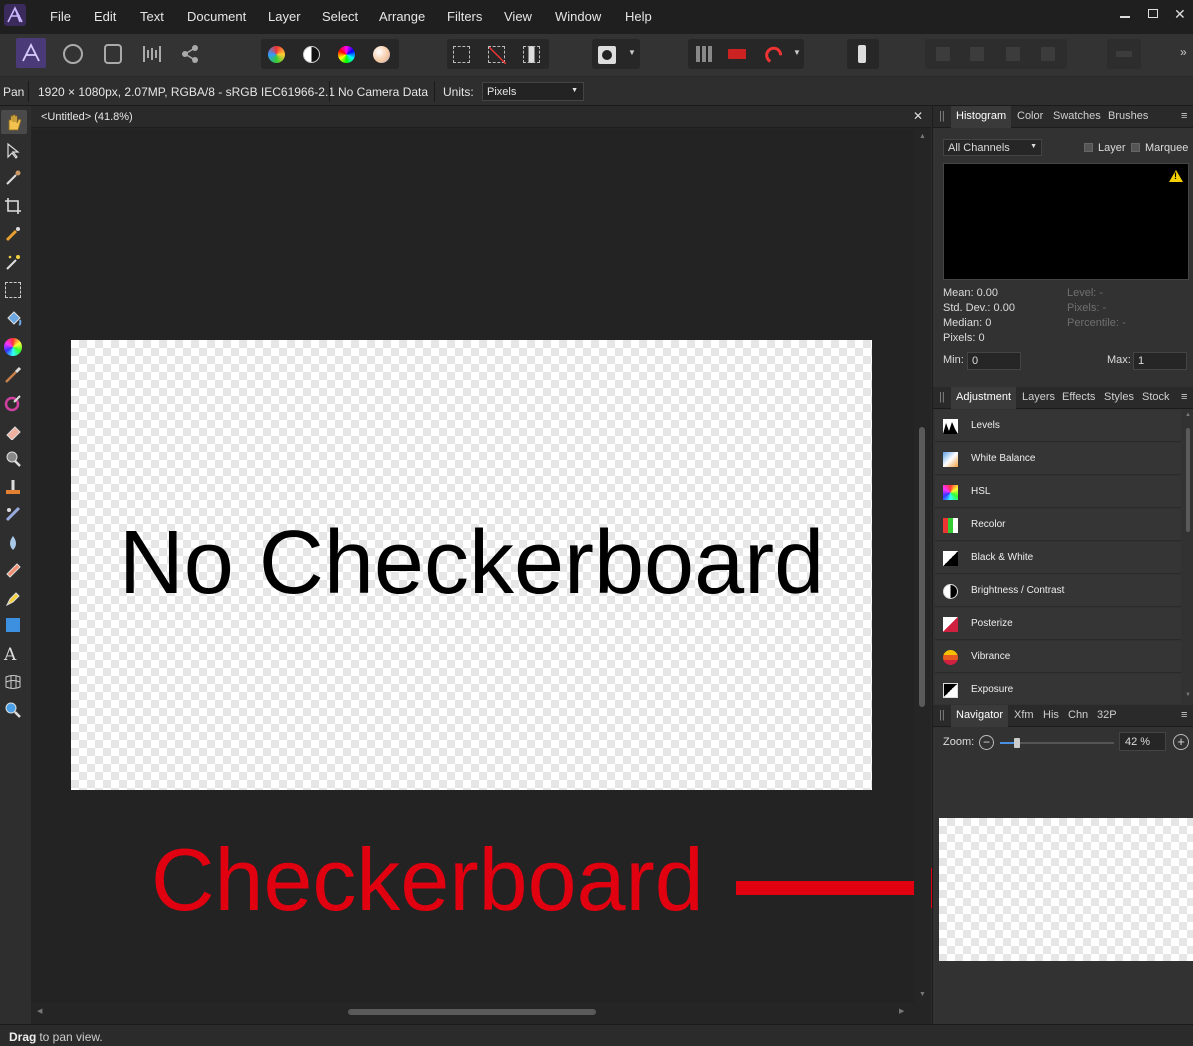  What do you see at coordinates (981, 117) in the screenshot?
I see `tab-histogram: Histogram` at bounding box center [981, 117].